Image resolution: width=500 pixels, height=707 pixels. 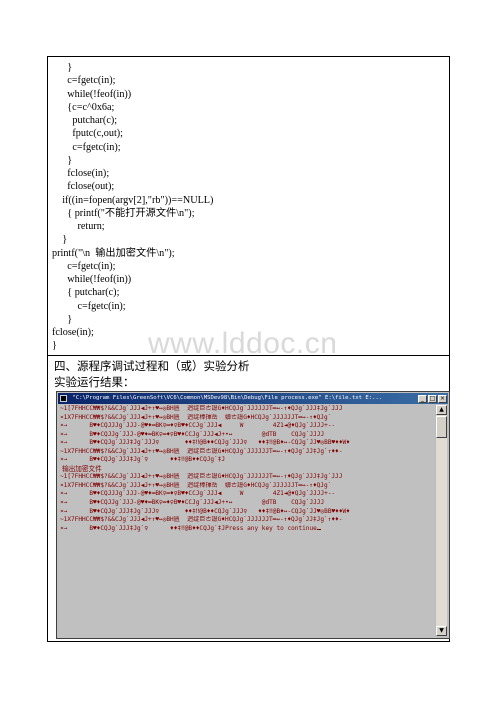 I want to click on console-output-line: 输出加密文件, so click(x=81, y=468).